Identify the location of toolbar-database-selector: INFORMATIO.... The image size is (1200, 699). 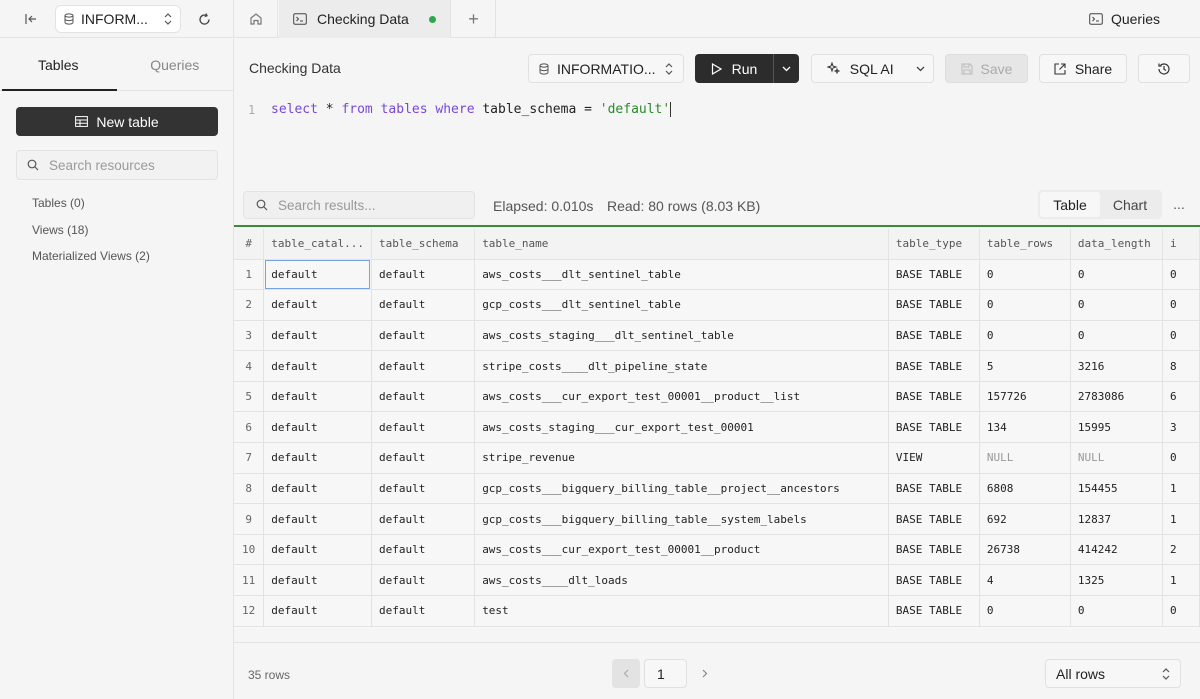
(606, 68).